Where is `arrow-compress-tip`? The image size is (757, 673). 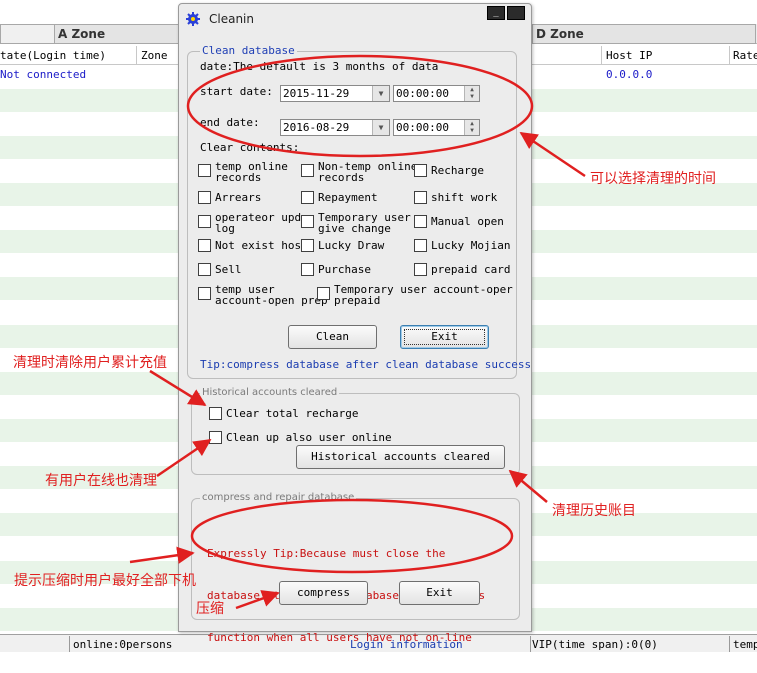
arrow-compress-tip is located at coordinates (162, 555).